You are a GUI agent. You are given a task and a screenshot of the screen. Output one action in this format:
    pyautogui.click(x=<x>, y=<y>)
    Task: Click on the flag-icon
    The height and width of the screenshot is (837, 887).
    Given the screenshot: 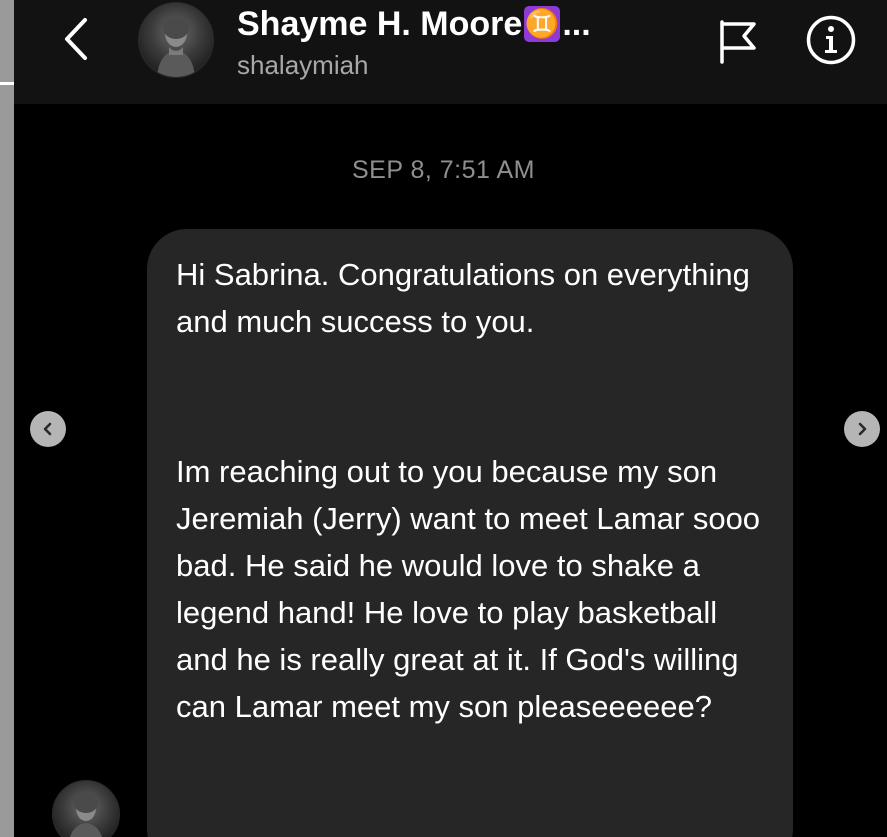 What is the action you would take?
    pyautogui.click(x=738, y=42)
    